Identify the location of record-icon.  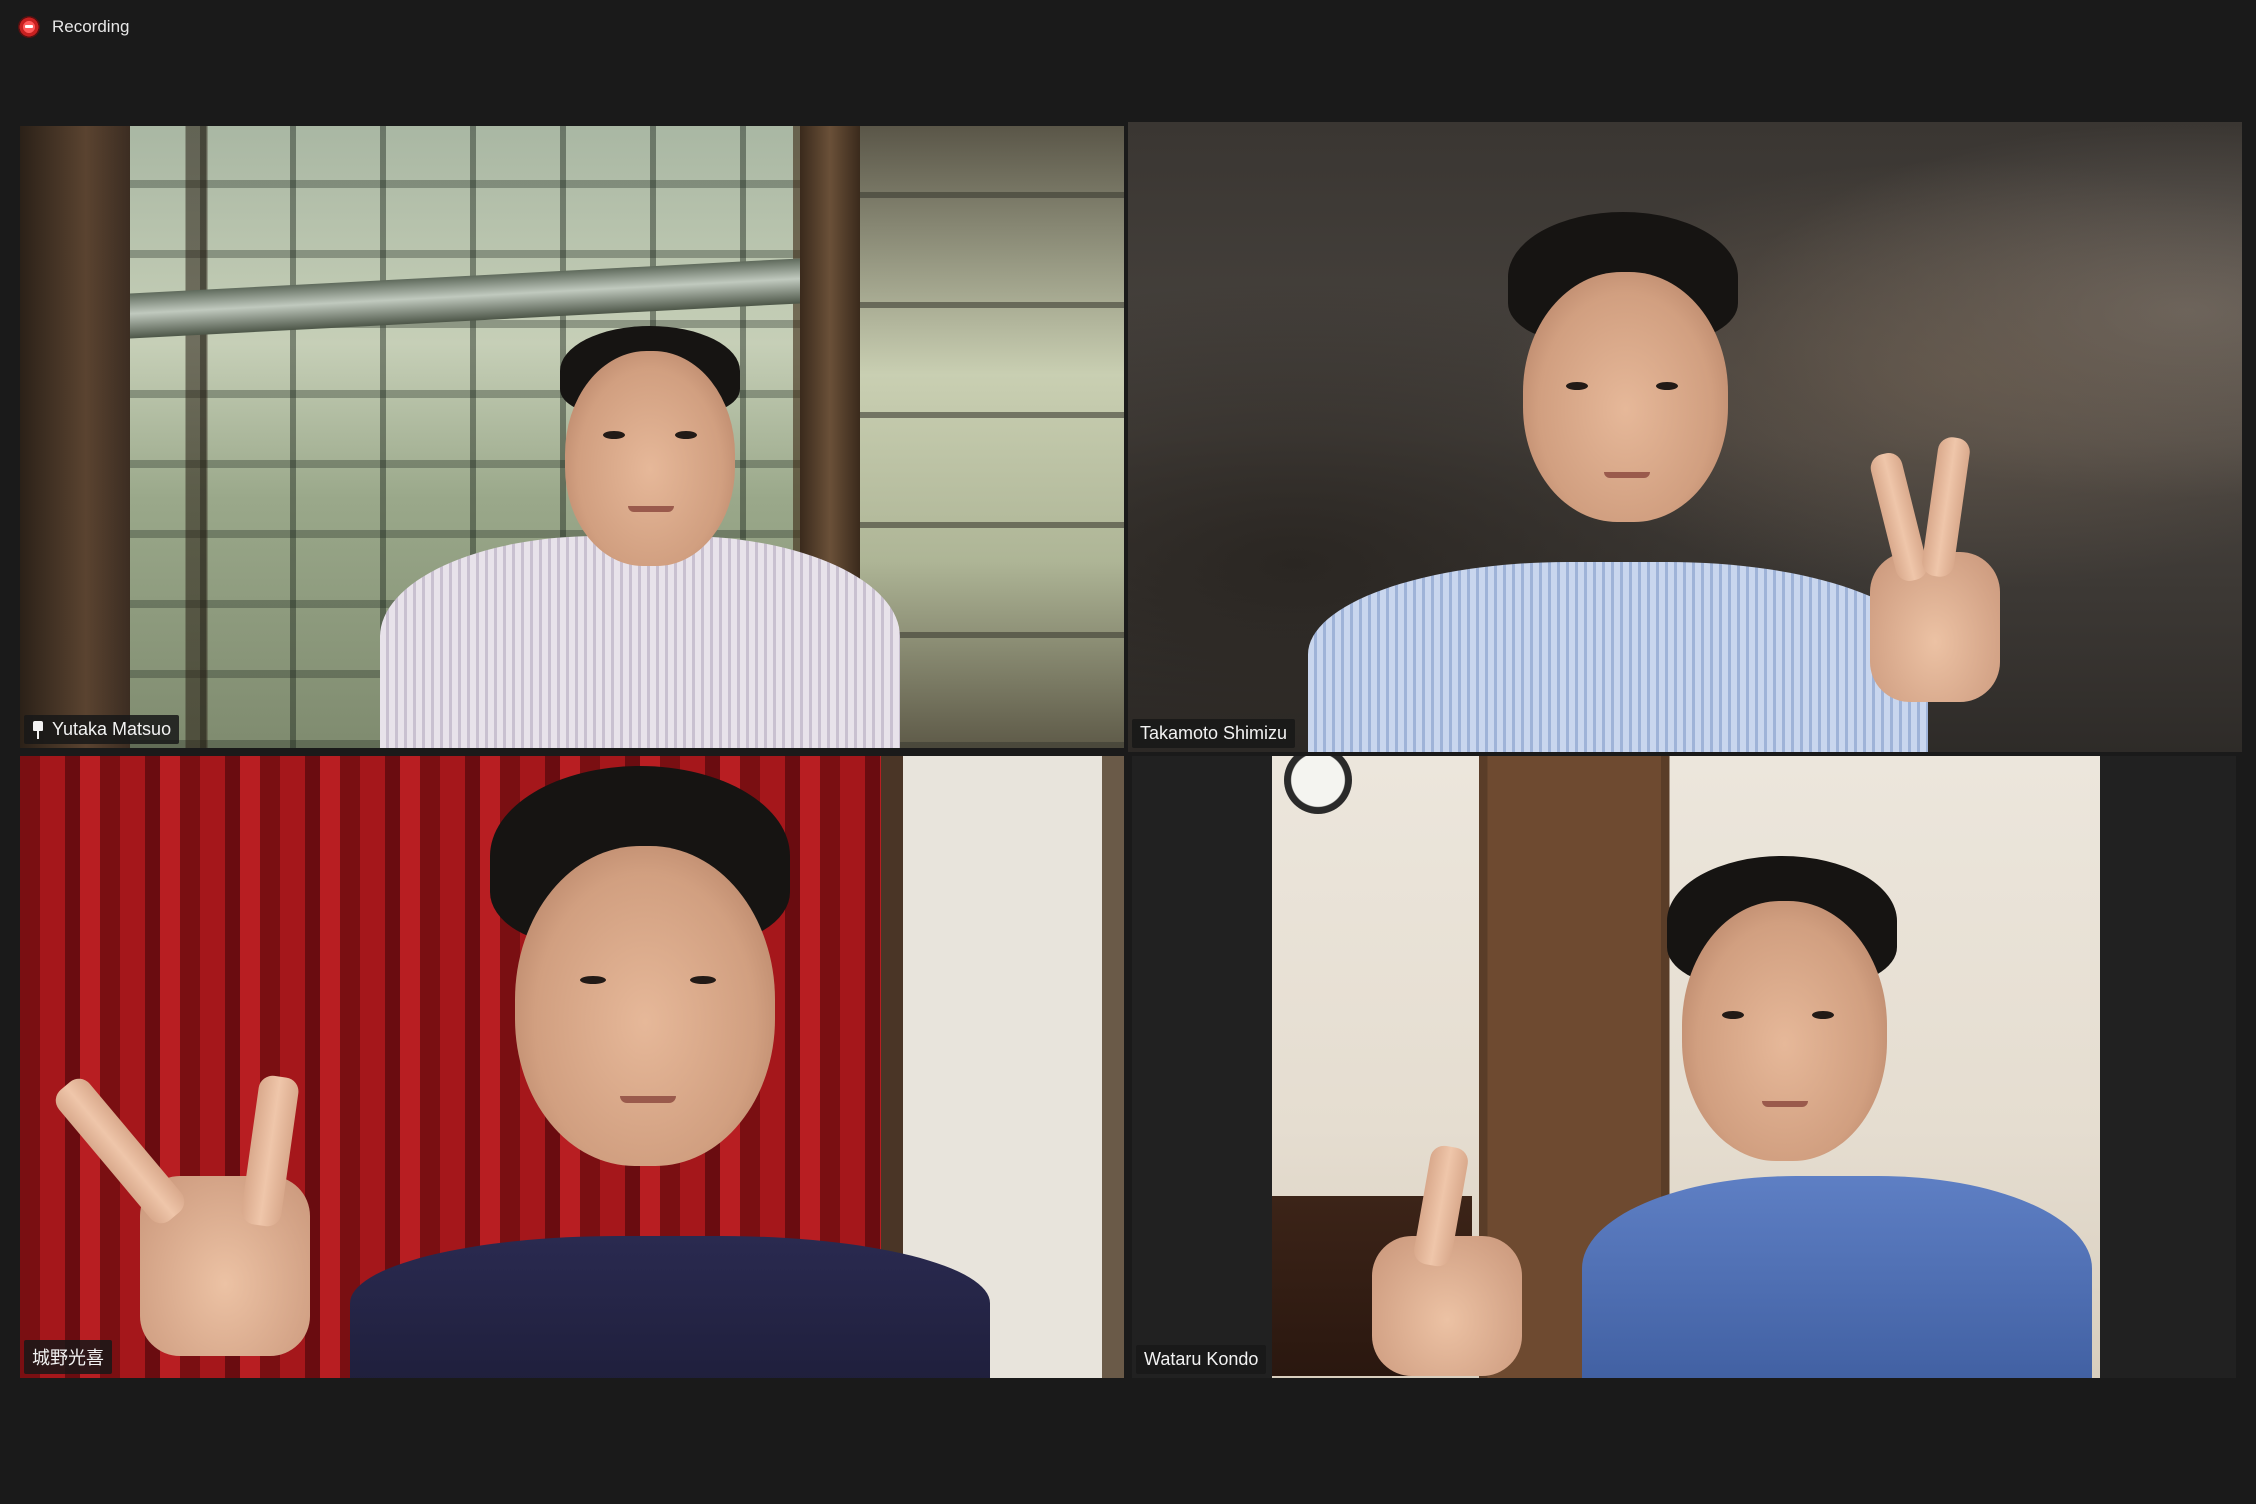
(29, 27).